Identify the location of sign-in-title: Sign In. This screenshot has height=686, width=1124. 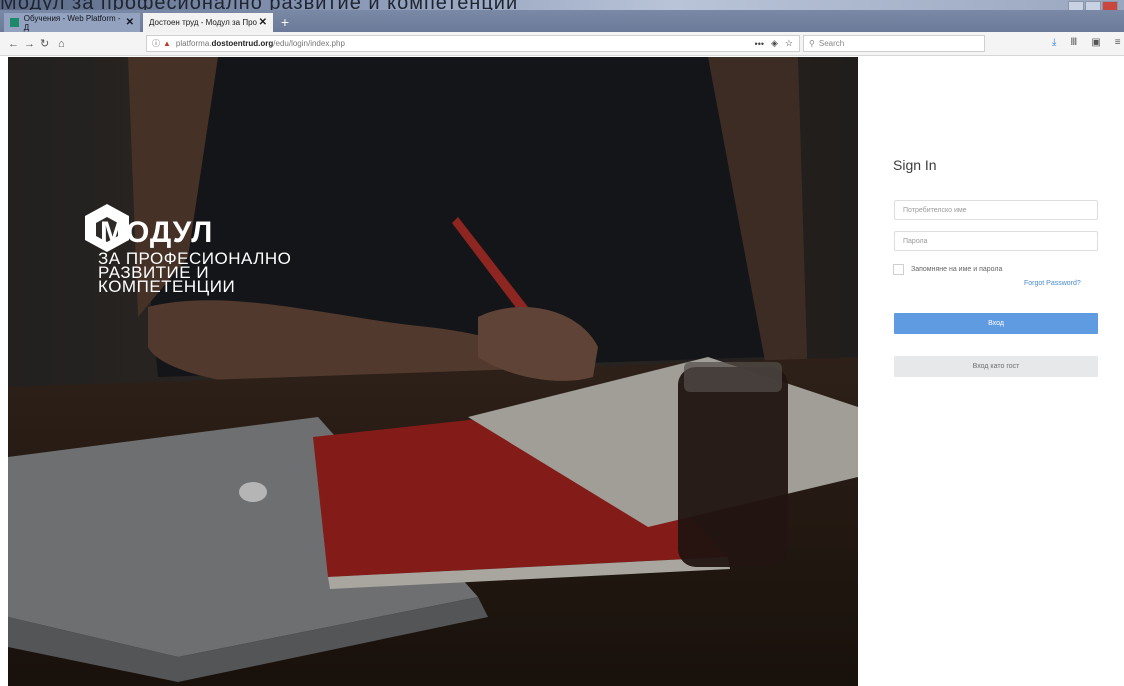
(915, 165).